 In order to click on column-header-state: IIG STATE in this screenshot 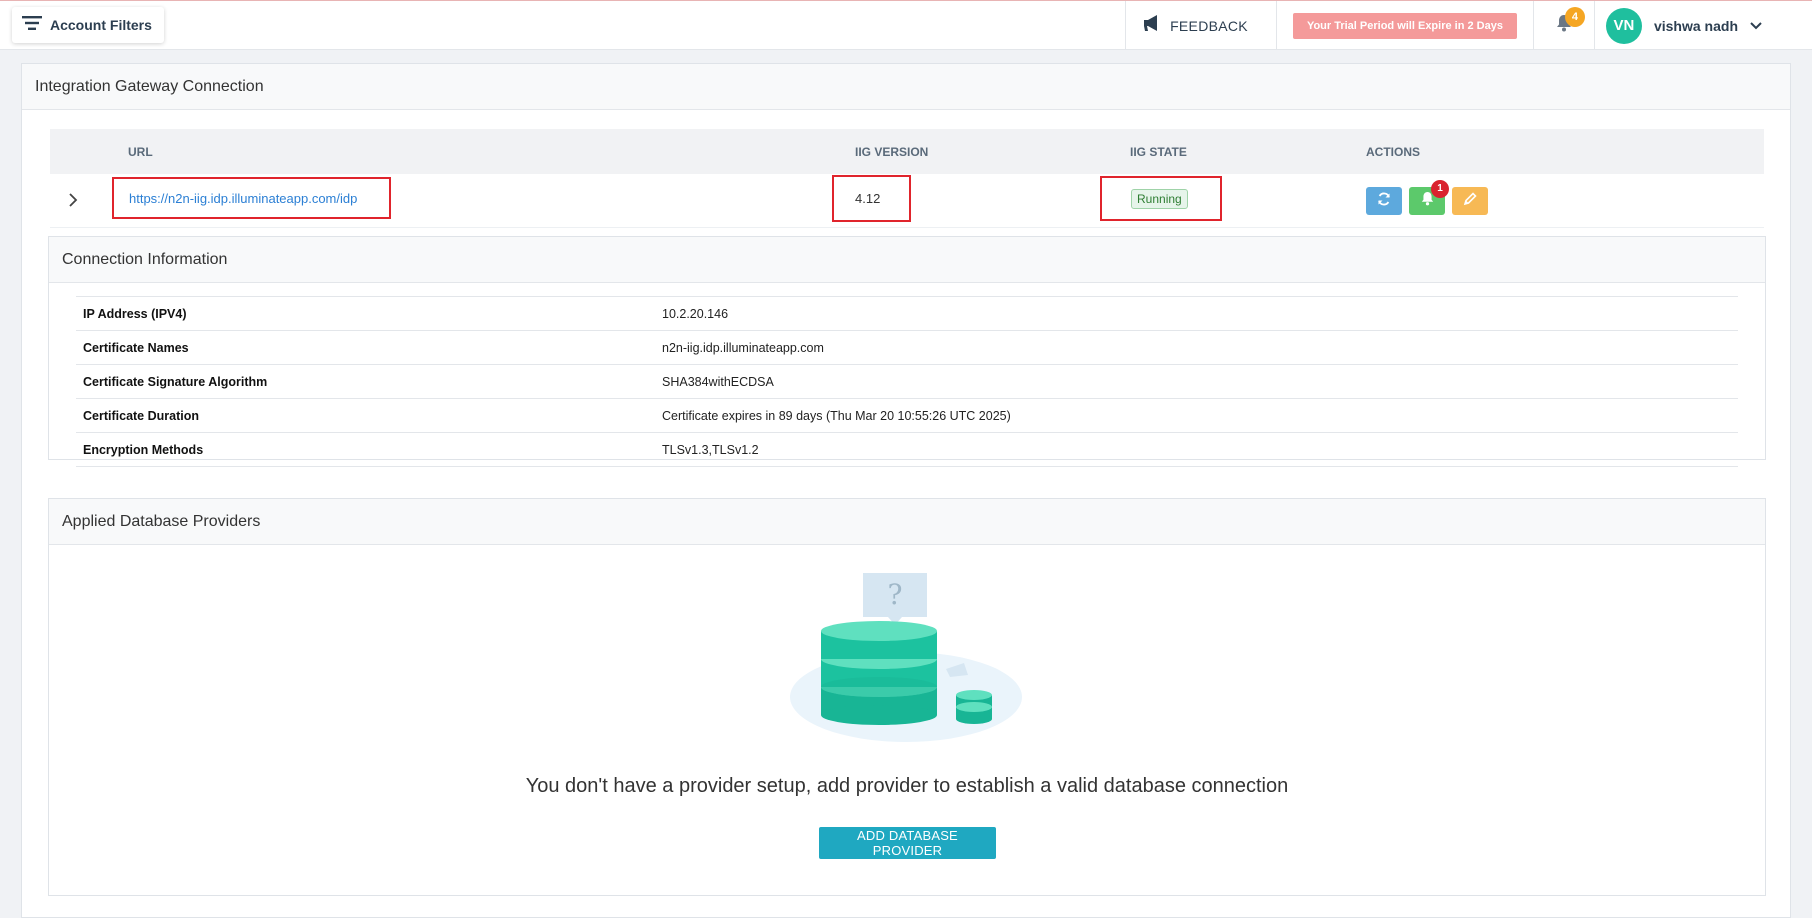, I will do `click(1158, 152)`.